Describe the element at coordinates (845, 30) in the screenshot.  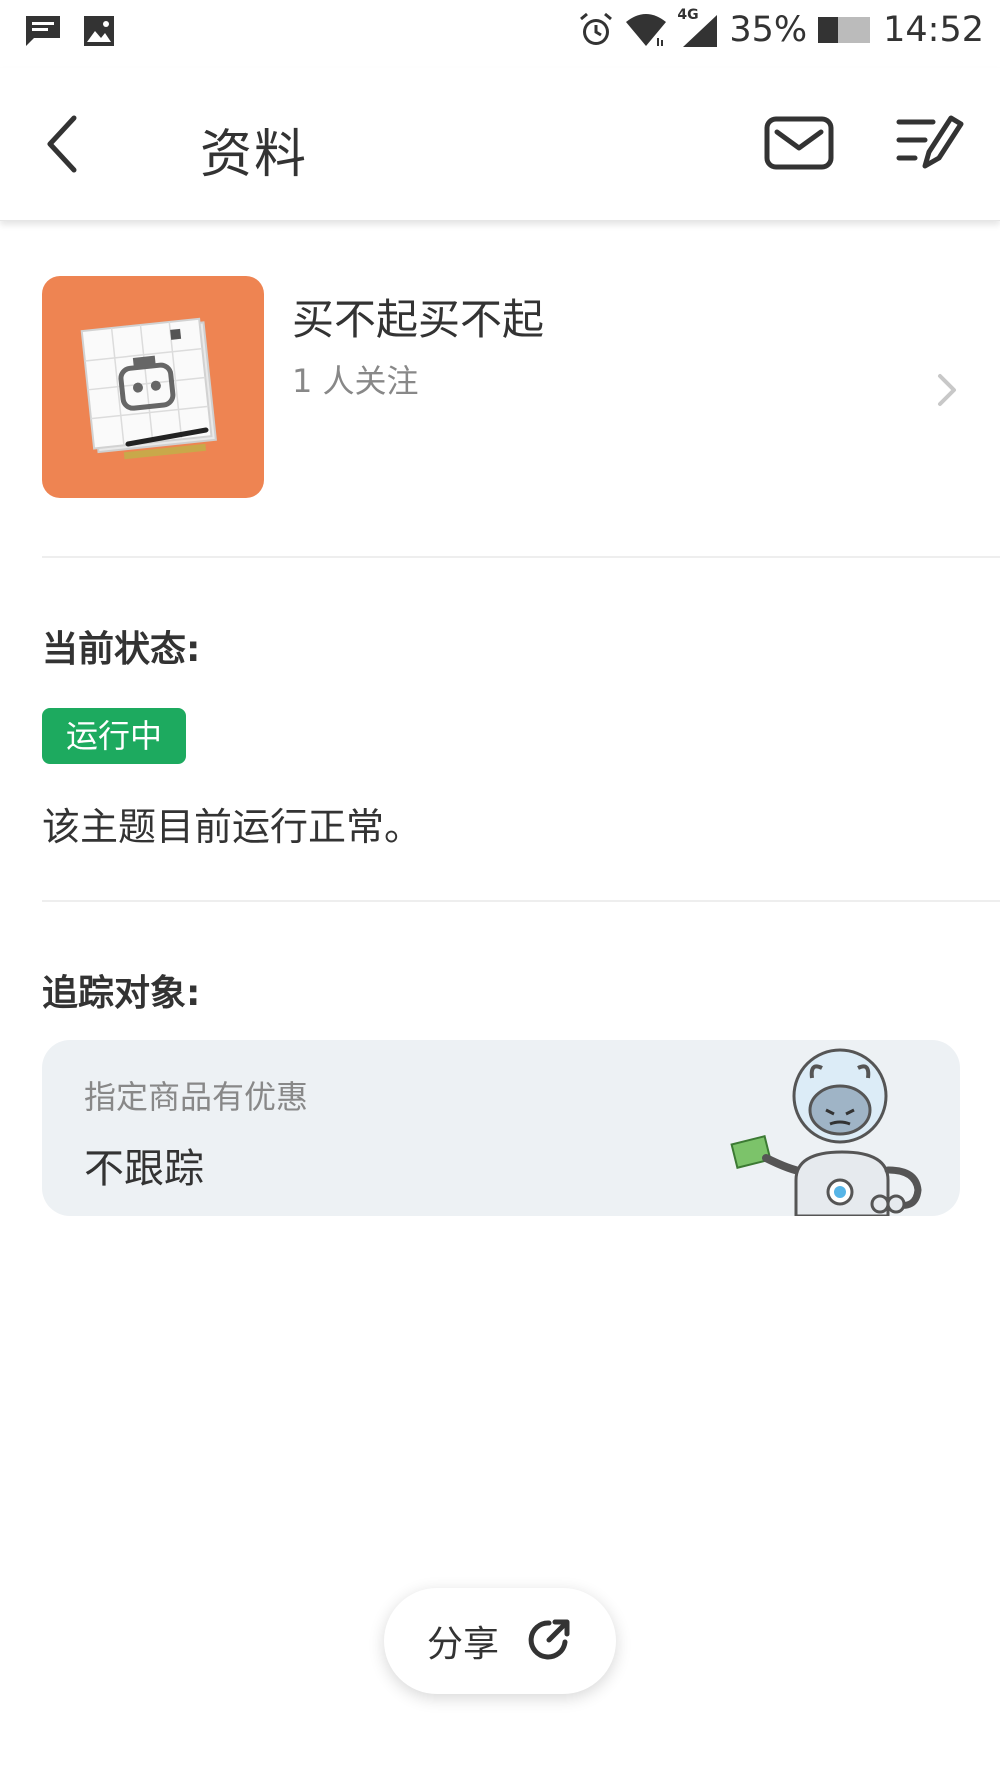
I see `battery-icon` at that location.